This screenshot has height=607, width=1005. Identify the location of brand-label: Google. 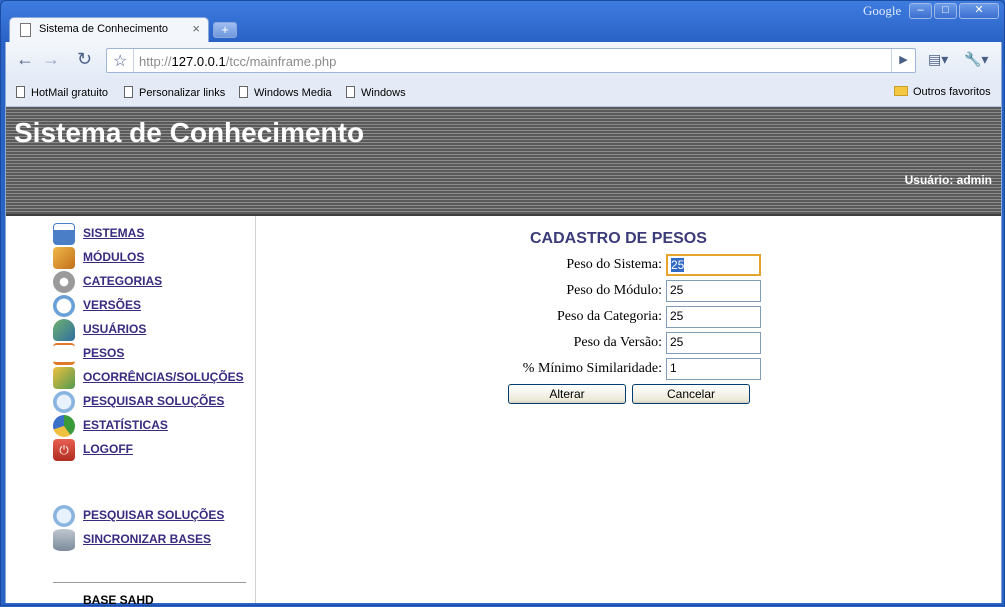
(882, 10).